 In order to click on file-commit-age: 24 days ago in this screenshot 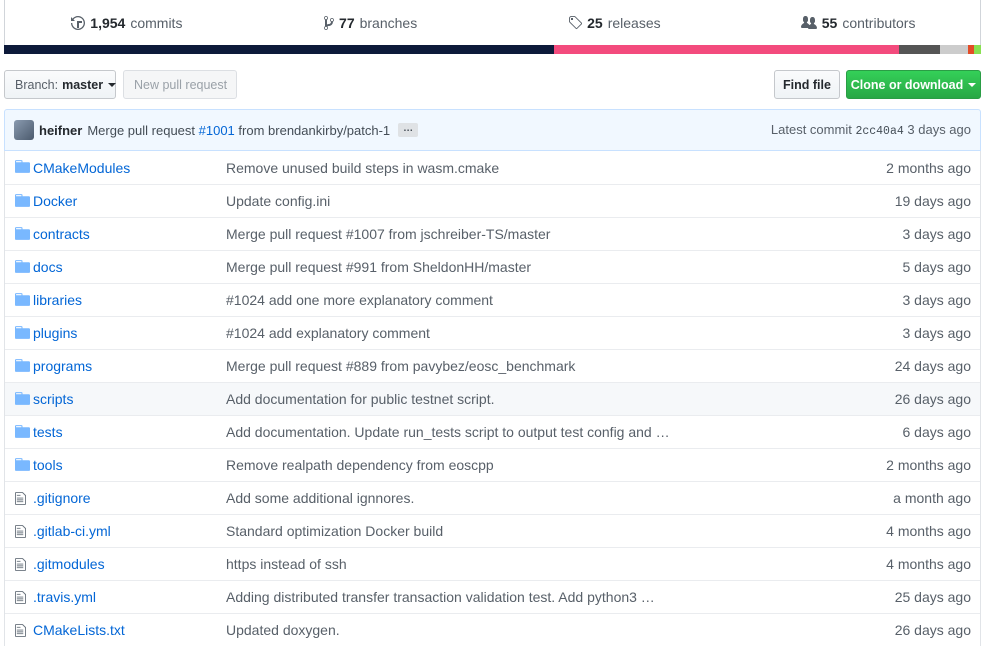, I will do `click(932, 366)`.